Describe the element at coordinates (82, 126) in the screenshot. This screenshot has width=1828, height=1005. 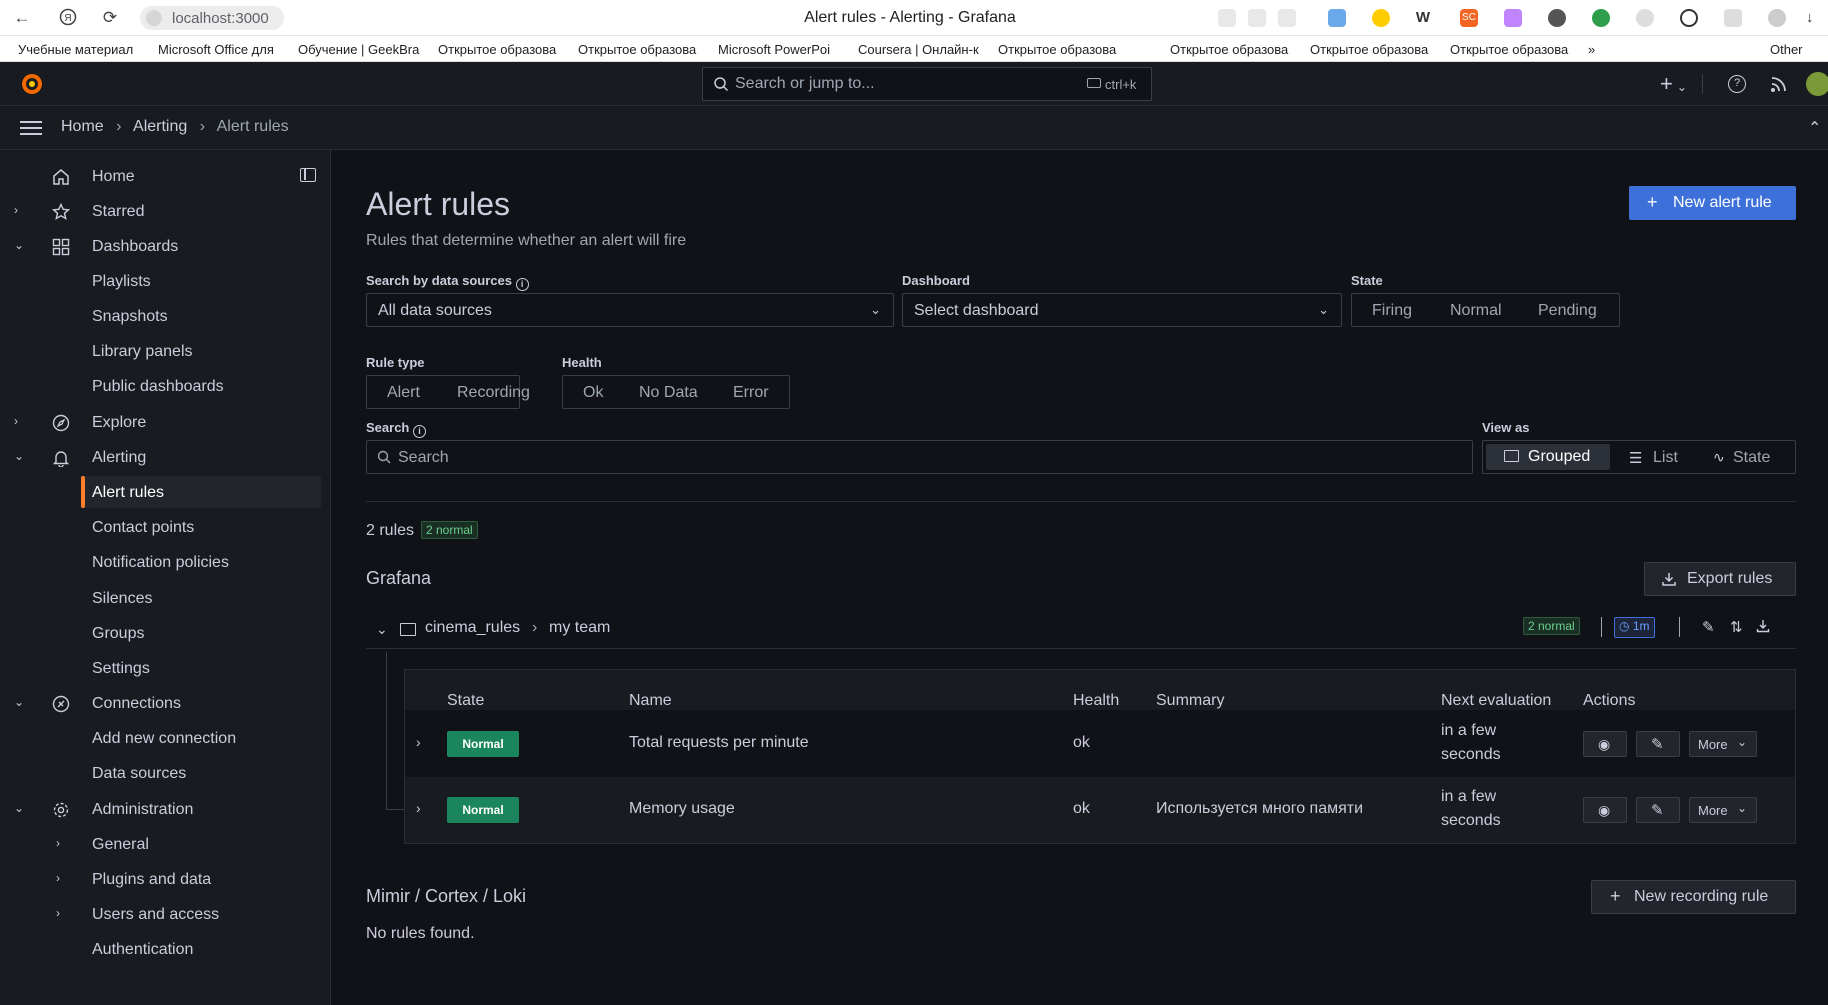
I see `breadcrumb-home: Home` at that location.